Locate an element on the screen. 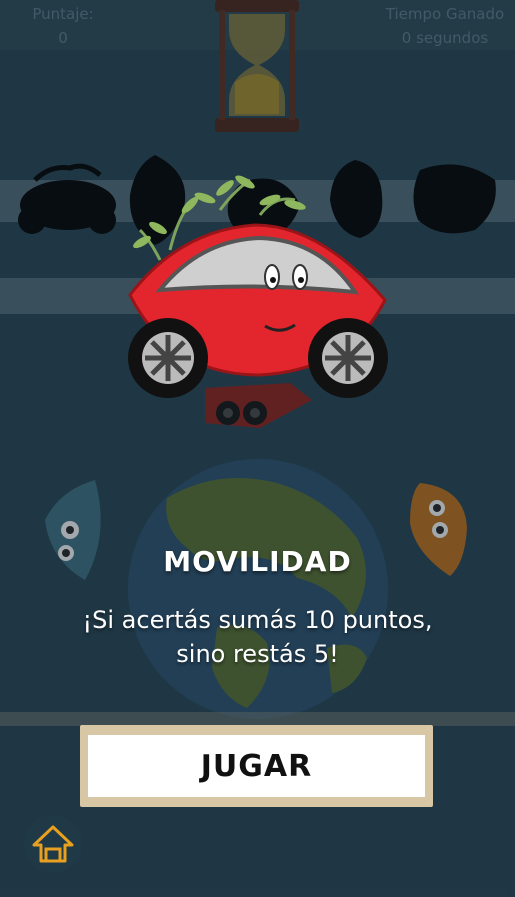 The image size is (515, 897). home-icon is located at coordinates (53, 844).